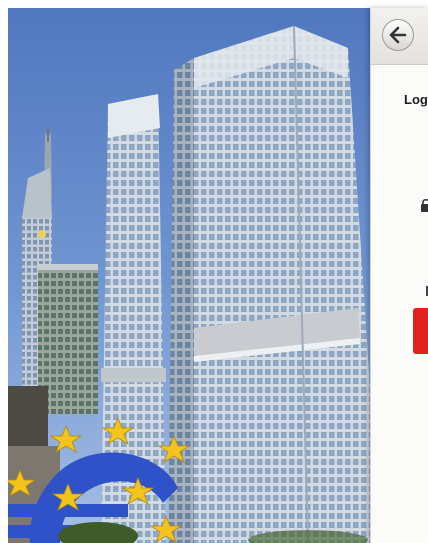 This screenshot has width=428, height=543. Describe the element at coordinates (416, 99) in the screenshot. I see `login-heading: Log` at that location.